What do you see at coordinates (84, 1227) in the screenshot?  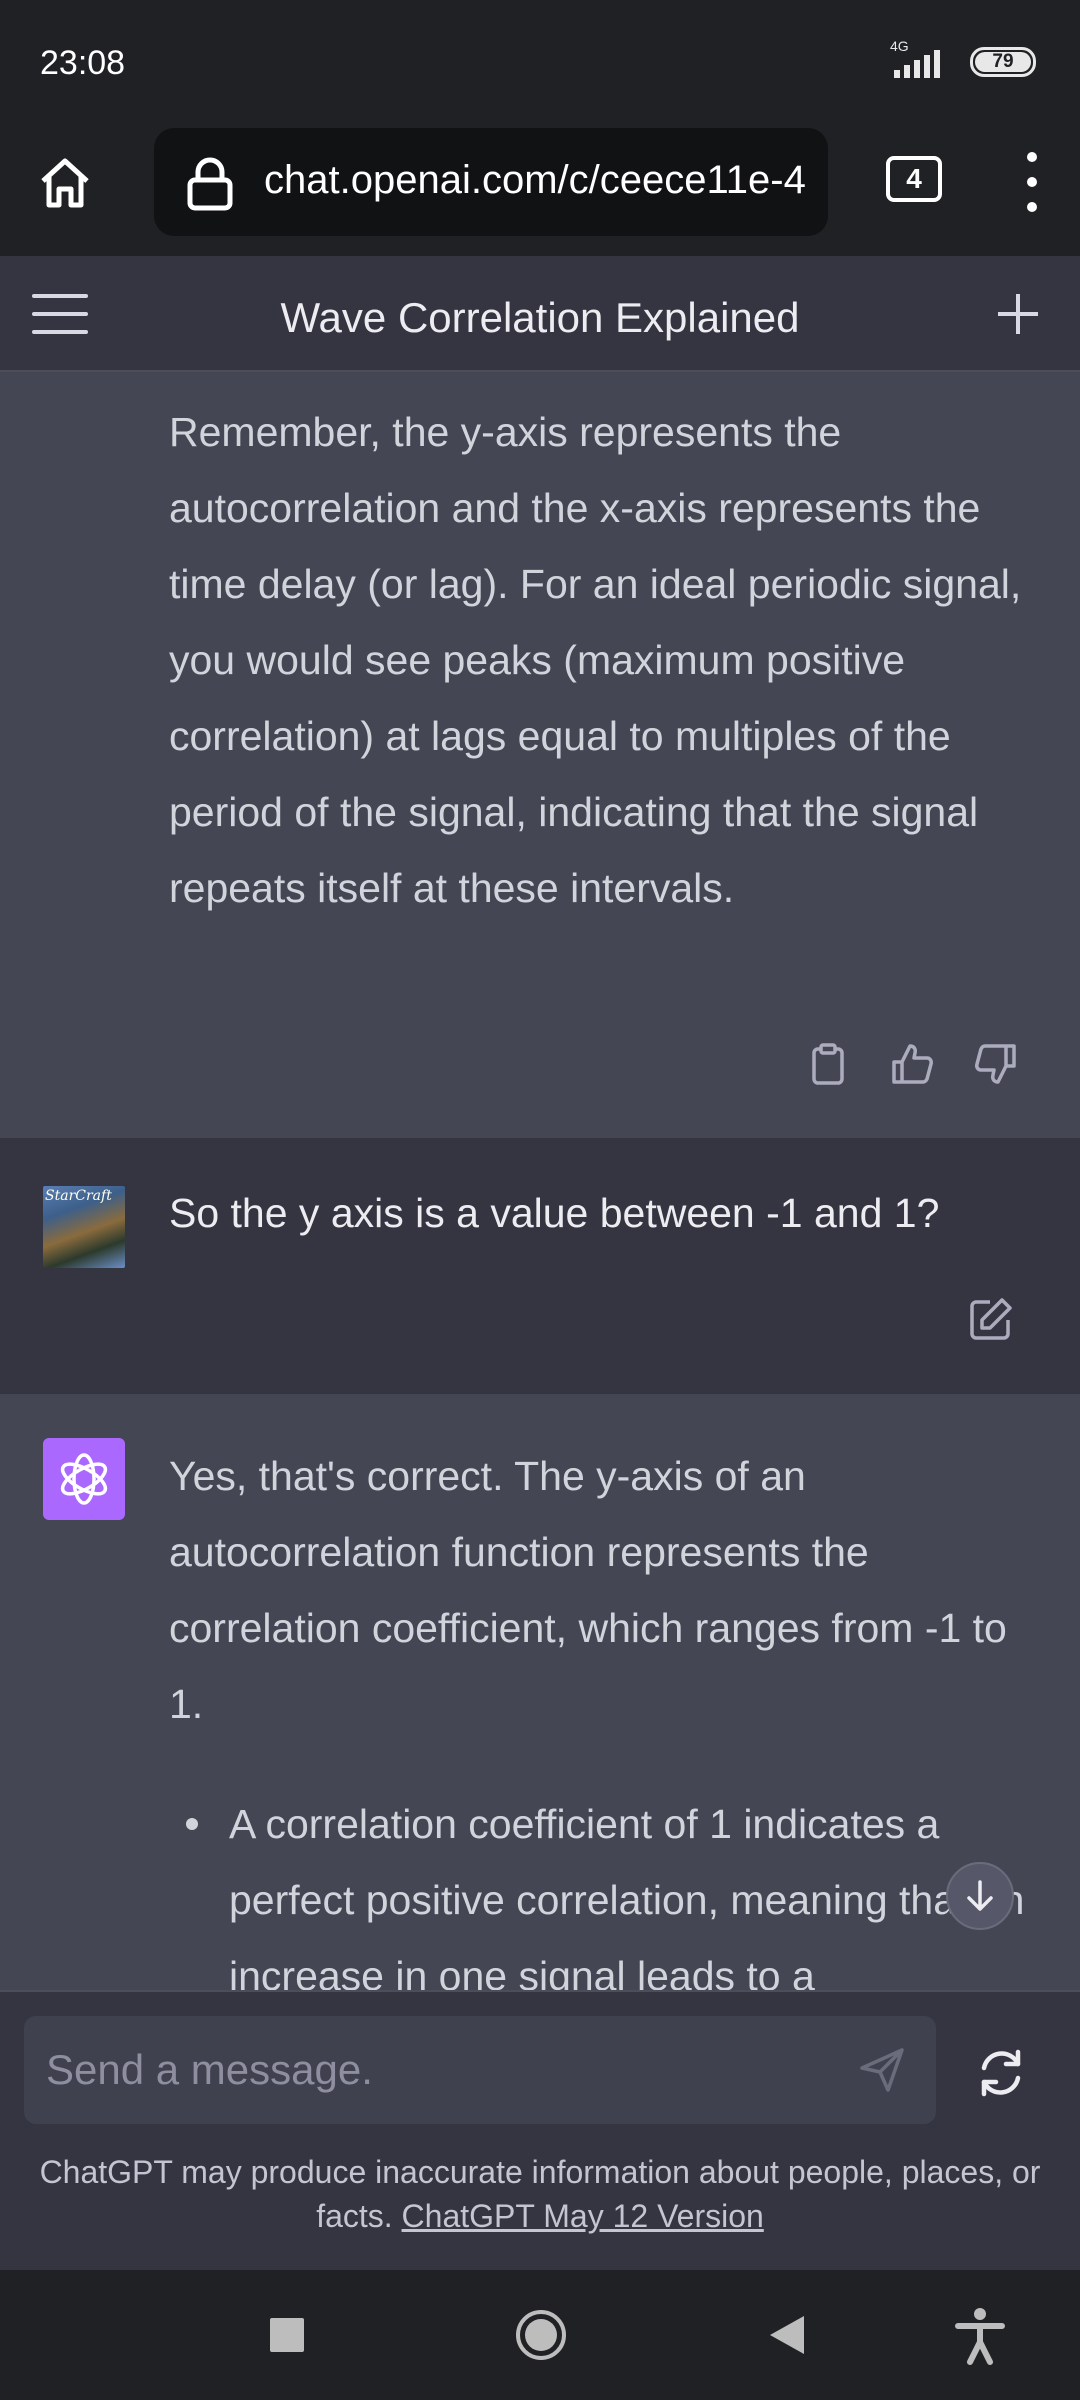 I see `avatar: StarCraft` at bounding box center [84, 1227].